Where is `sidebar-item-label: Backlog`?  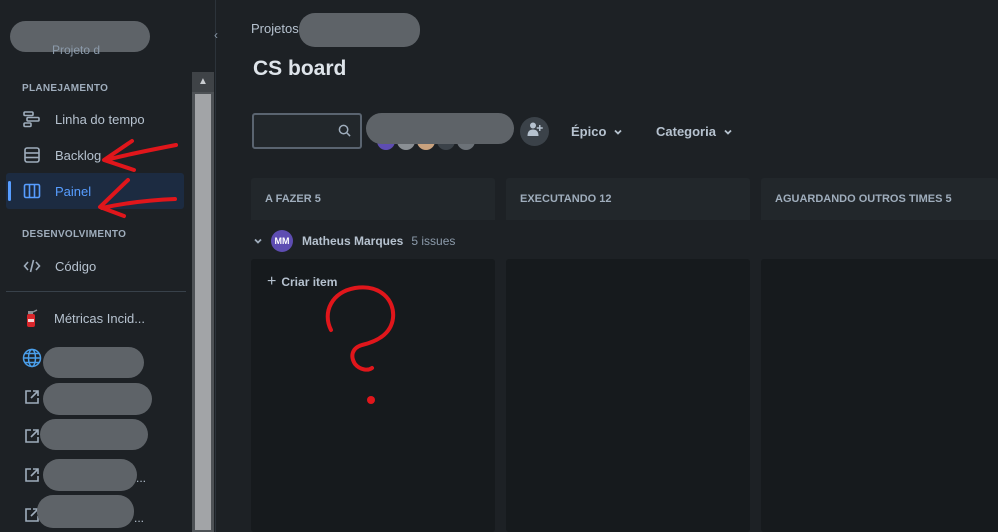
sidebar-item-label: Backlog is located at coordinates (78, 155).